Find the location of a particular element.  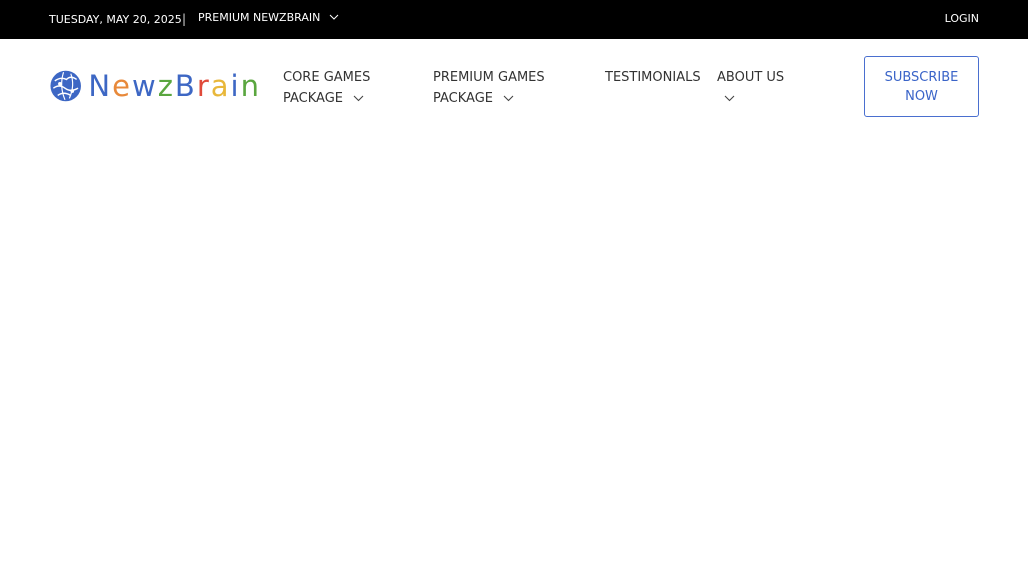

site-logo: NewzBrain is located at coordinates (155, 86).